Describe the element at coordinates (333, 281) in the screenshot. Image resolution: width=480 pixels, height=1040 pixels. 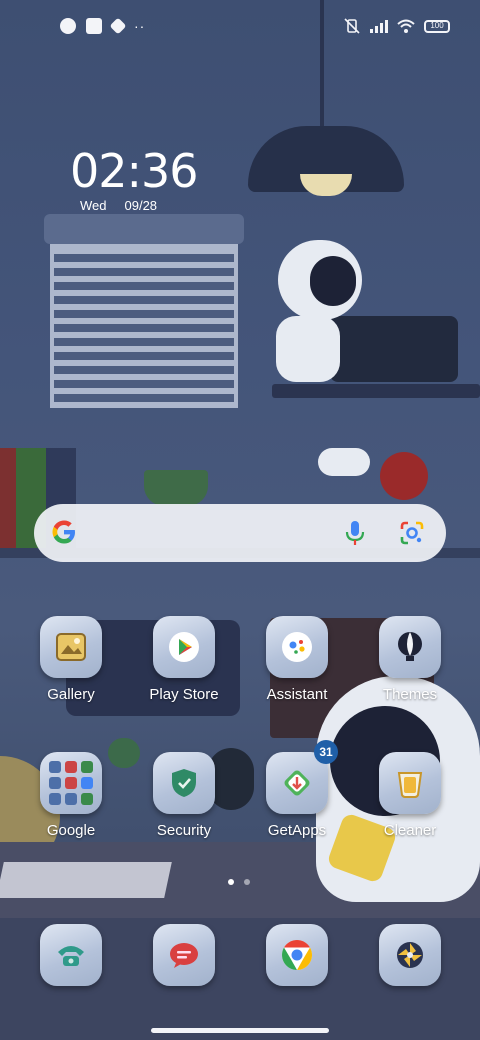
I see `astronaut-small-visor` at that location.